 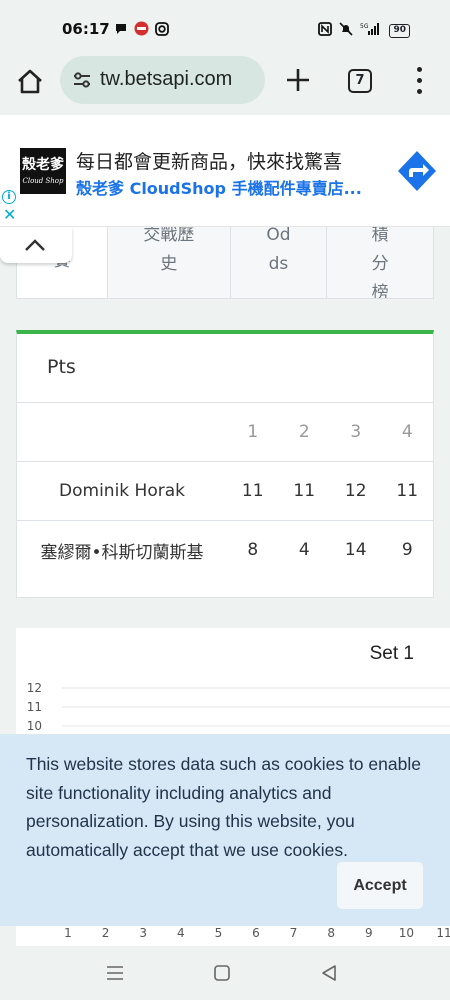 What do you see at coordinates (331, 933) in the screenshot?
I see `x-tick-label: 8` at bounding box center [331, 933].